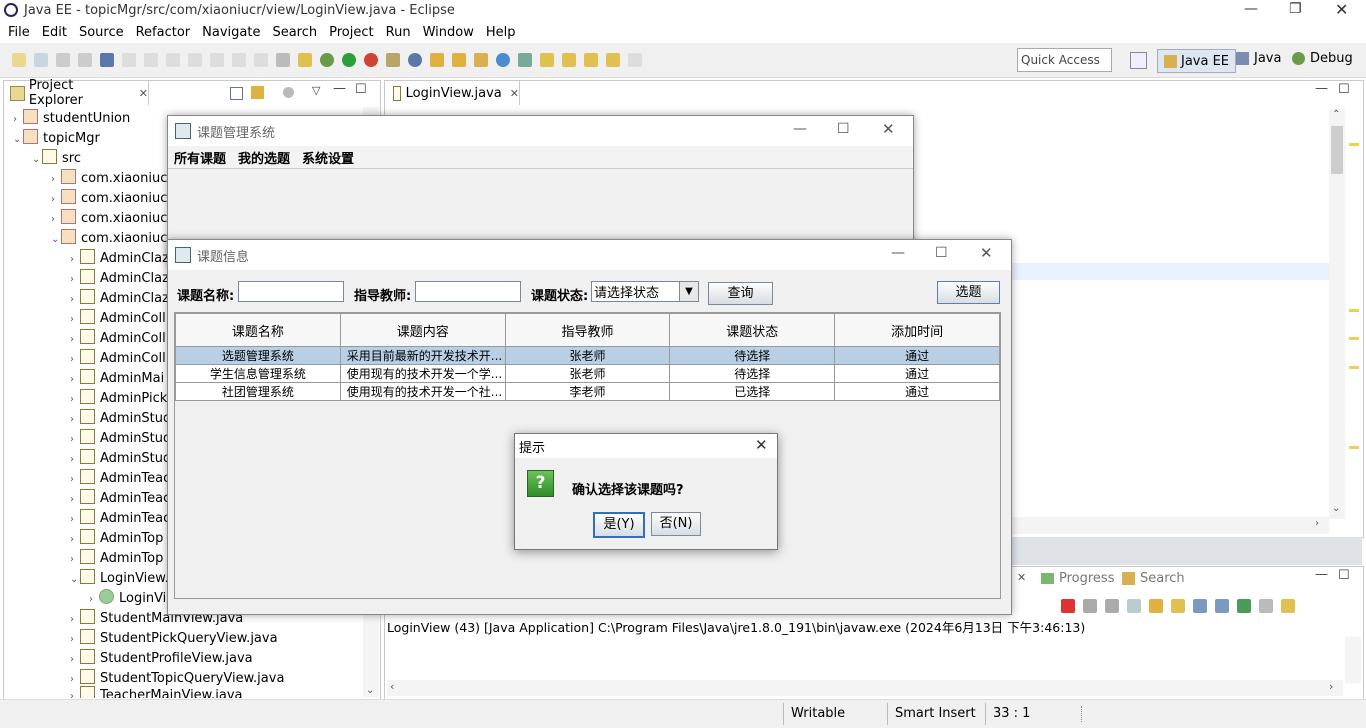 The width and height of the screenshot is (1366, 728). I want to click on display-console-icon, so click(1266, 606).